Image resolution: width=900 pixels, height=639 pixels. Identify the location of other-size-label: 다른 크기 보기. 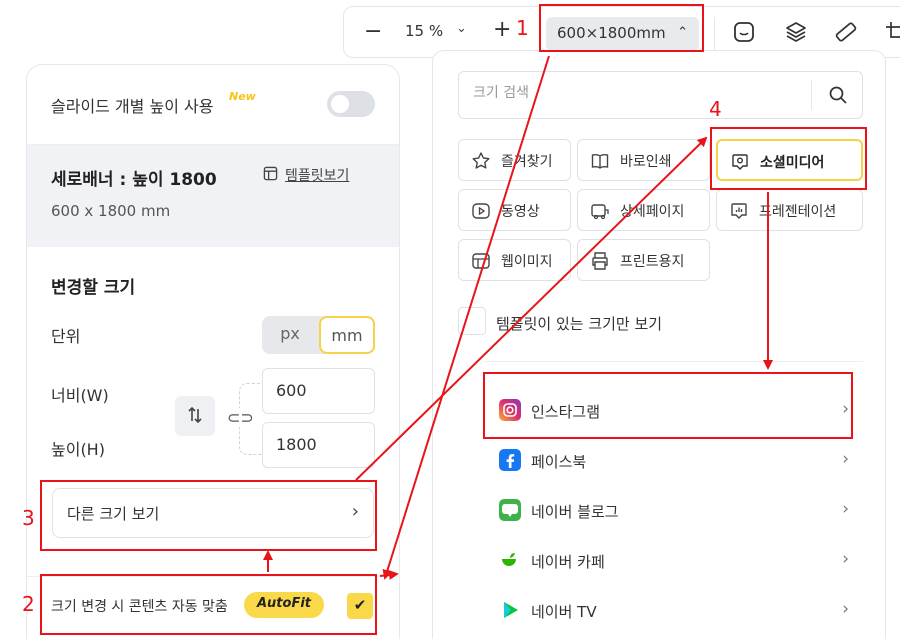
(113, 514).